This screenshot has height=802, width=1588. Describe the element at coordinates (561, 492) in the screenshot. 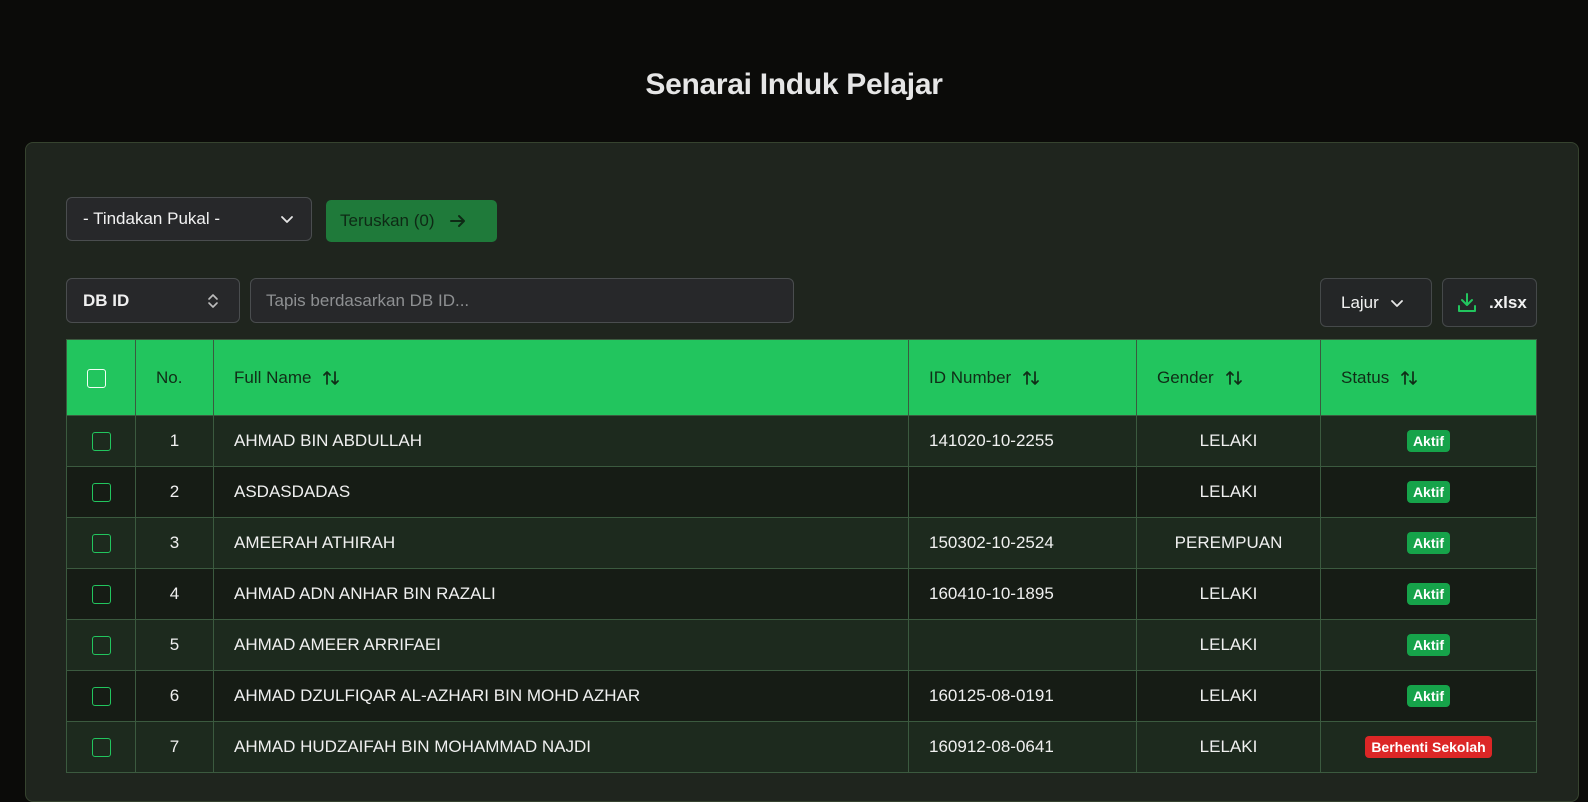

I see `row-name: ASDASDADAS` at that location.